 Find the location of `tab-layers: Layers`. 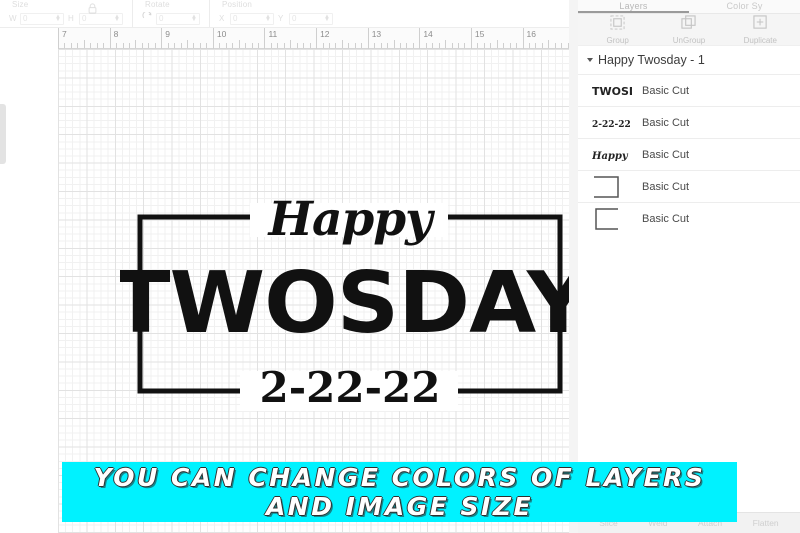

tab-layers: Layers is located at coordinates (633, 6).